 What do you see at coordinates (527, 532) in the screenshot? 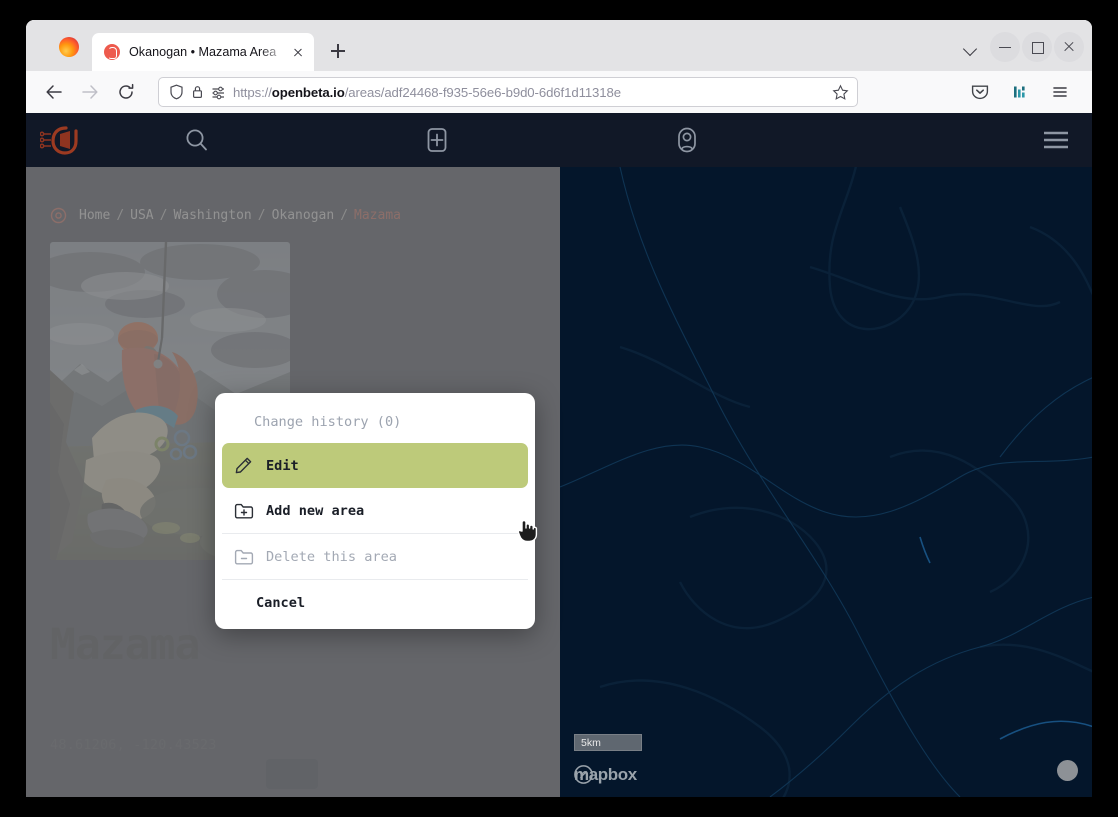
I see `pointing-hand-cursor` at bounding box center [527, 532].